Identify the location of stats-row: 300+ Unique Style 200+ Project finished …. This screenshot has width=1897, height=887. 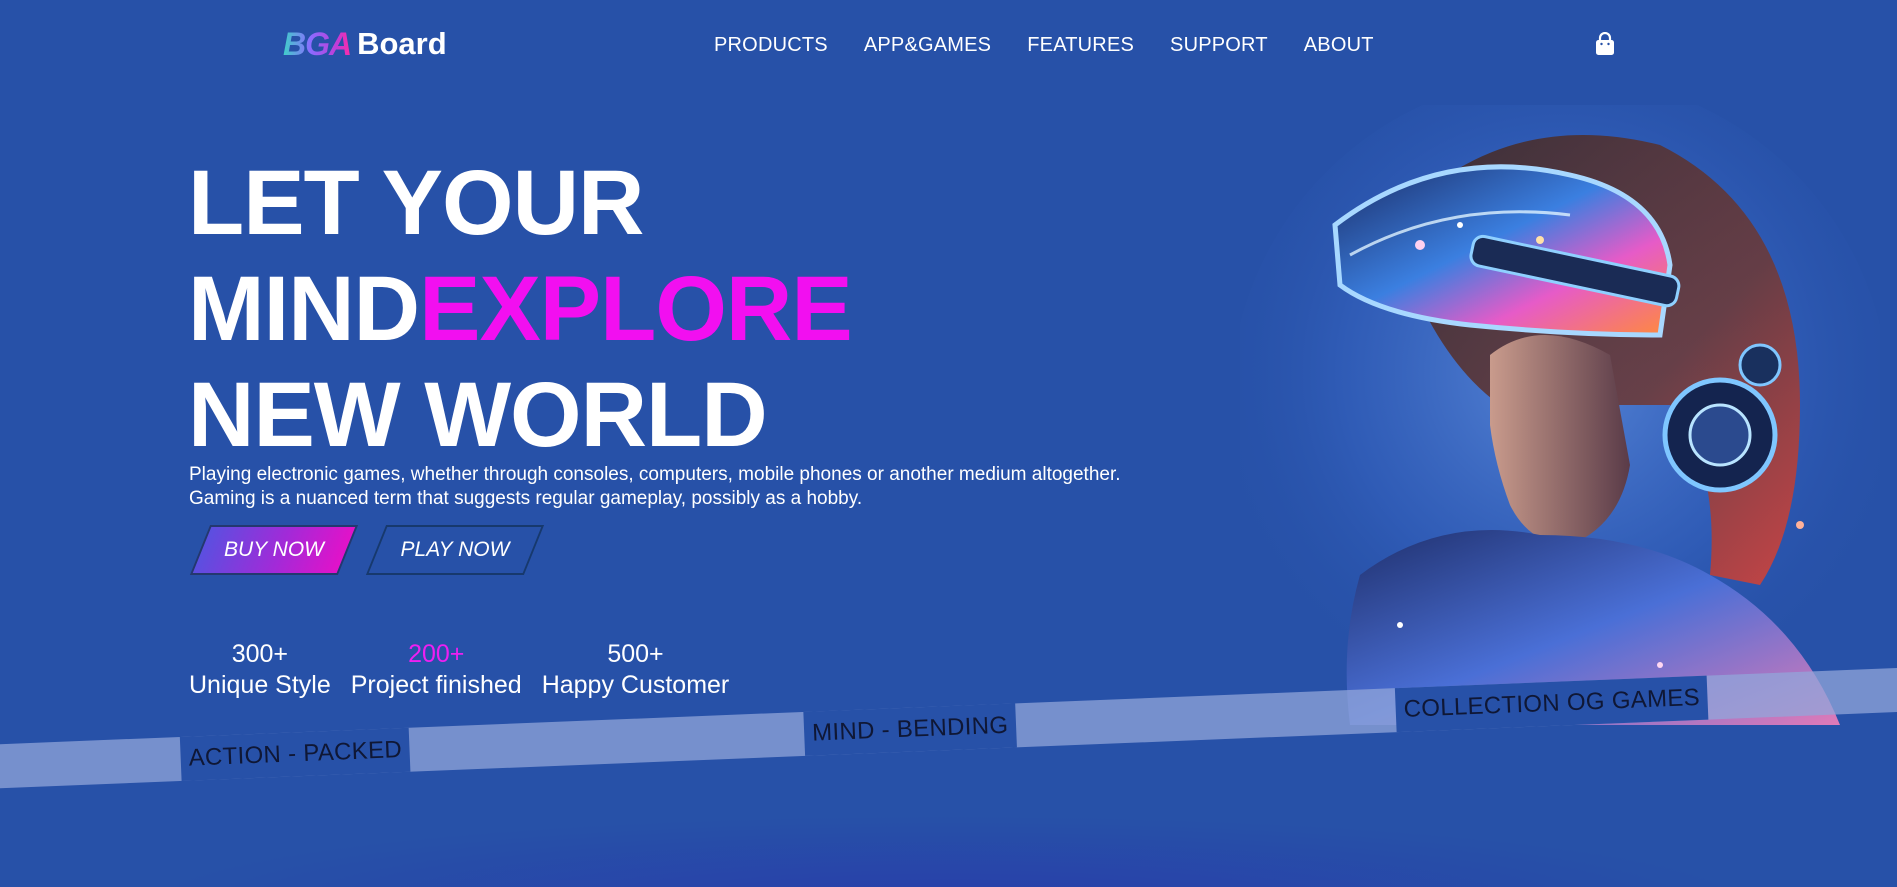
(469, 669).